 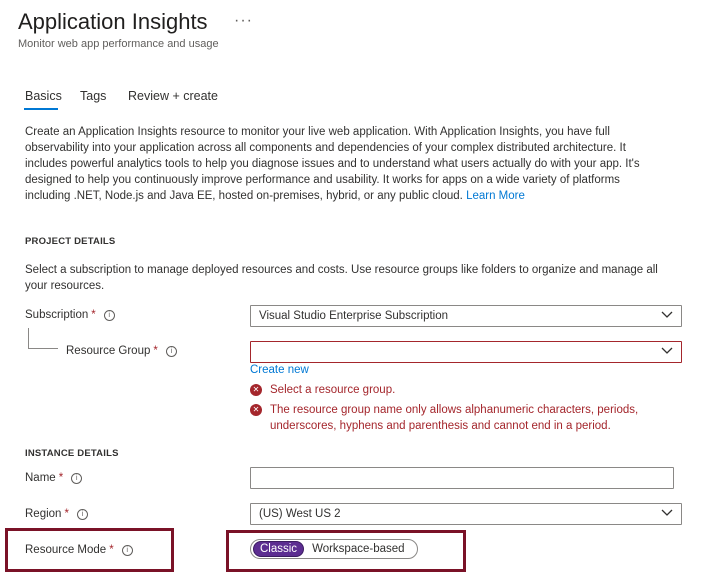 What do you see at coordinates (72, 453) in the screenshot?
I see `instance-details-heading: INSTANCE DETAILS` at bounding box center [72, 453].